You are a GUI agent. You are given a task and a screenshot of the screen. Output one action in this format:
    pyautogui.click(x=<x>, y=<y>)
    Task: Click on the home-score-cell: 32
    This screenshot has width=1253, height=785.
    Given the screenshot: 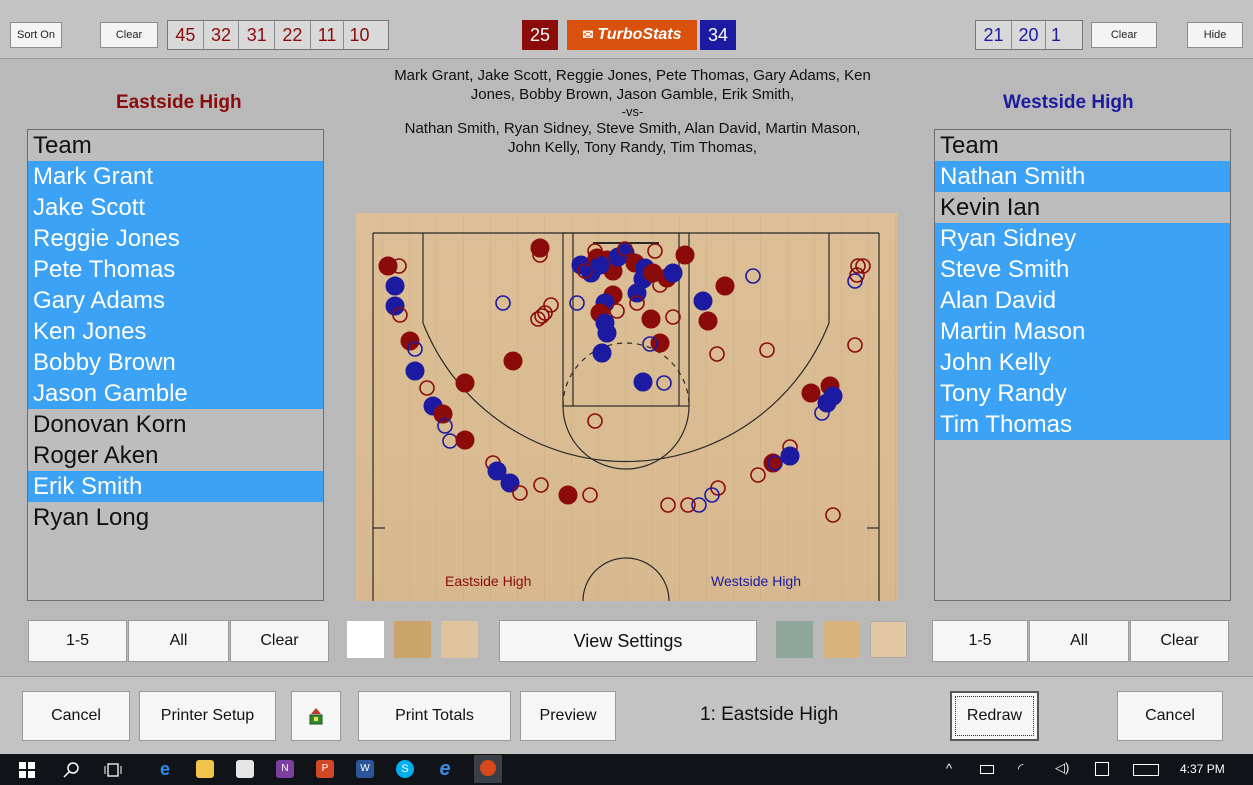 What is the action you would take?
    pyautogui.click(x=222, y=35)
    